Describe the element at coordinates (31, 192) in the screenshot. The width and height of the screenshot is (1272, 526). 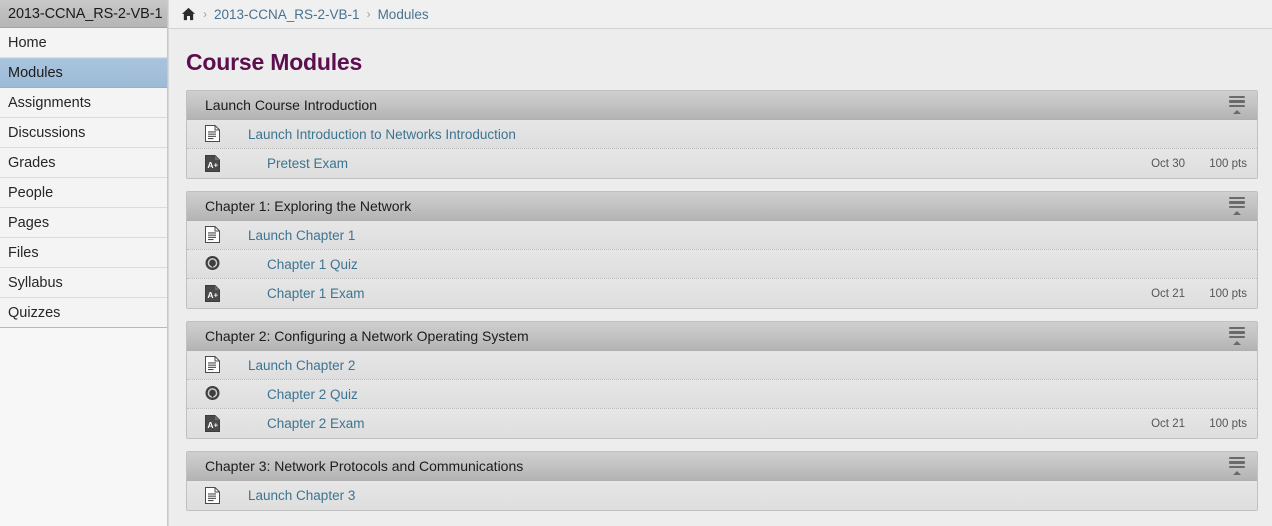
I see `sidebar-item-label: People` at that location.